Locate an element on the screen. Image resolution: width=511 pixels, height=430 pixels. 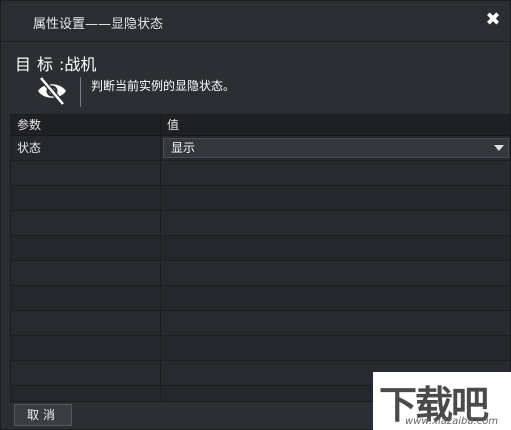
chevron-down-icon is located at coordinates (499, 148).